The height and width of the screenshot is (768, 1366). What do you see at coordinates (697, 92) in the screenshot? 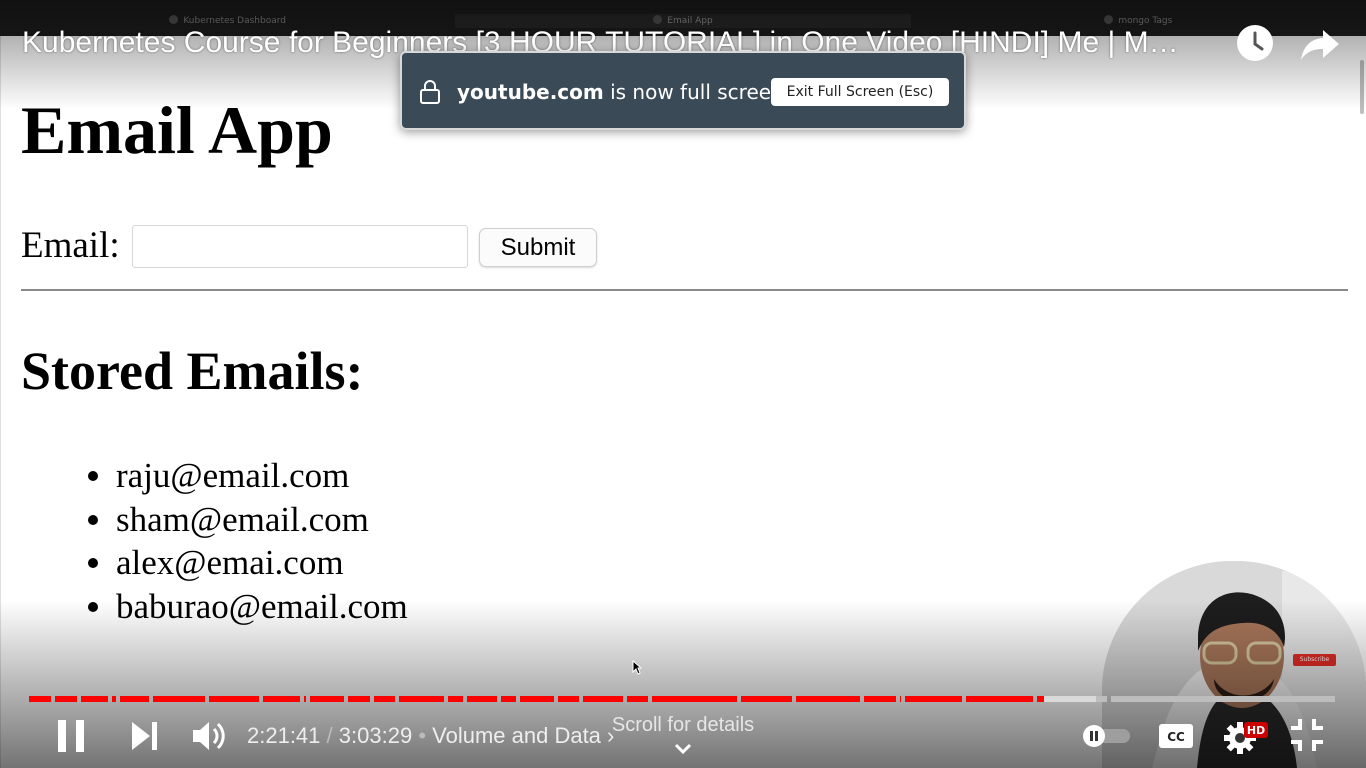
I see `notice-message: is now full screen` at bounding box center [697, 92].